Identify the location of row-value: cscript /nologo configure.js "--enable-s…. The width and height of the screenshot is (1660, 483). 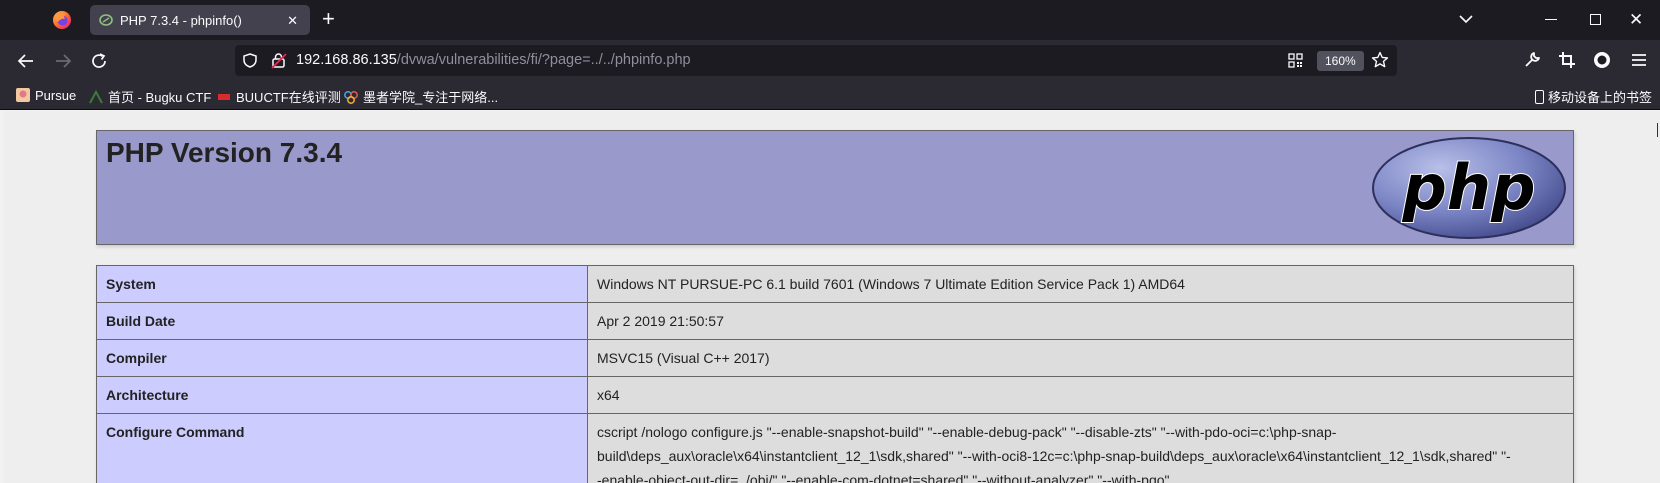
(1080, 448).